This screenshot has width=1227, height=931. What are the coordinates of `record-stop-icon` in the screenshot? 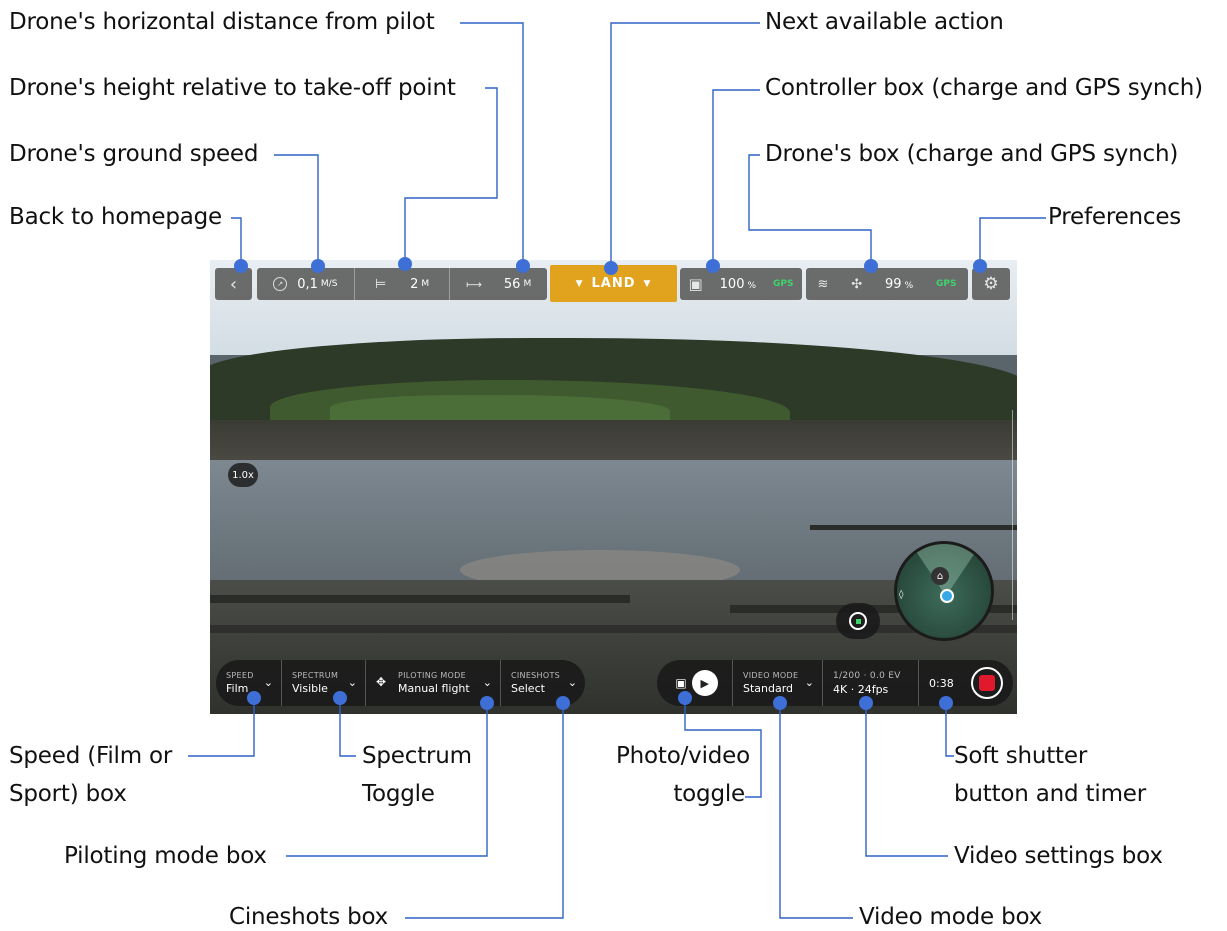 It's located at (987, 683).